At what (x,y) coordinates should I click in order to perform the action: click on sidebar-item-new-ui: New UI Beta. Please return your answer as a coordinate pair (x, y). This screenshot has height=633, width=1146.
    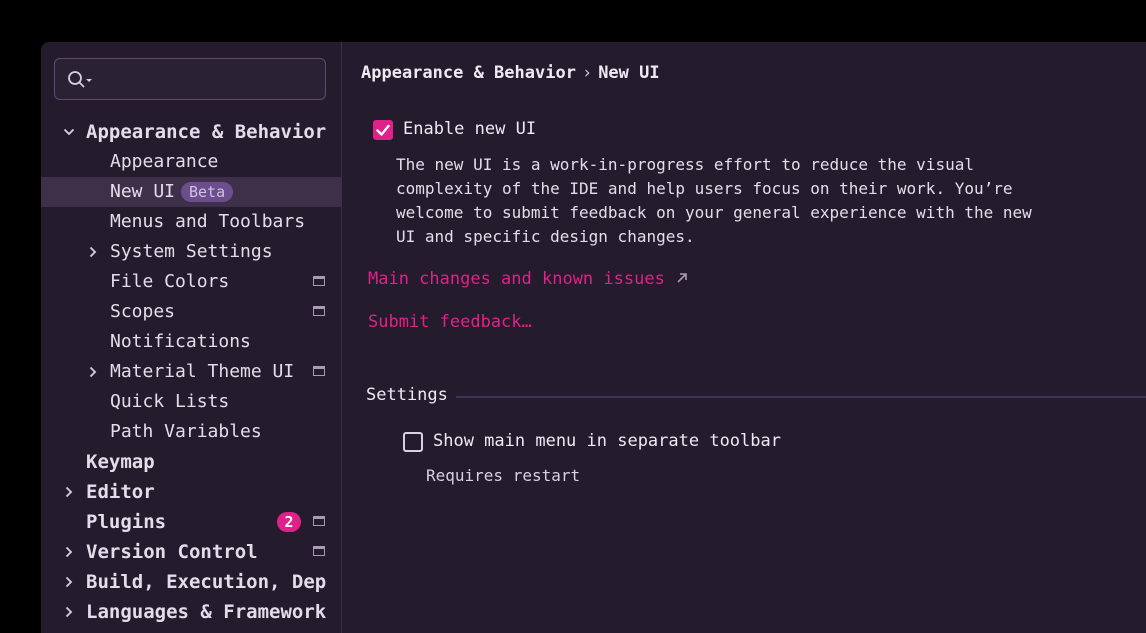
    Looking at the image, I should click on (191, 192).